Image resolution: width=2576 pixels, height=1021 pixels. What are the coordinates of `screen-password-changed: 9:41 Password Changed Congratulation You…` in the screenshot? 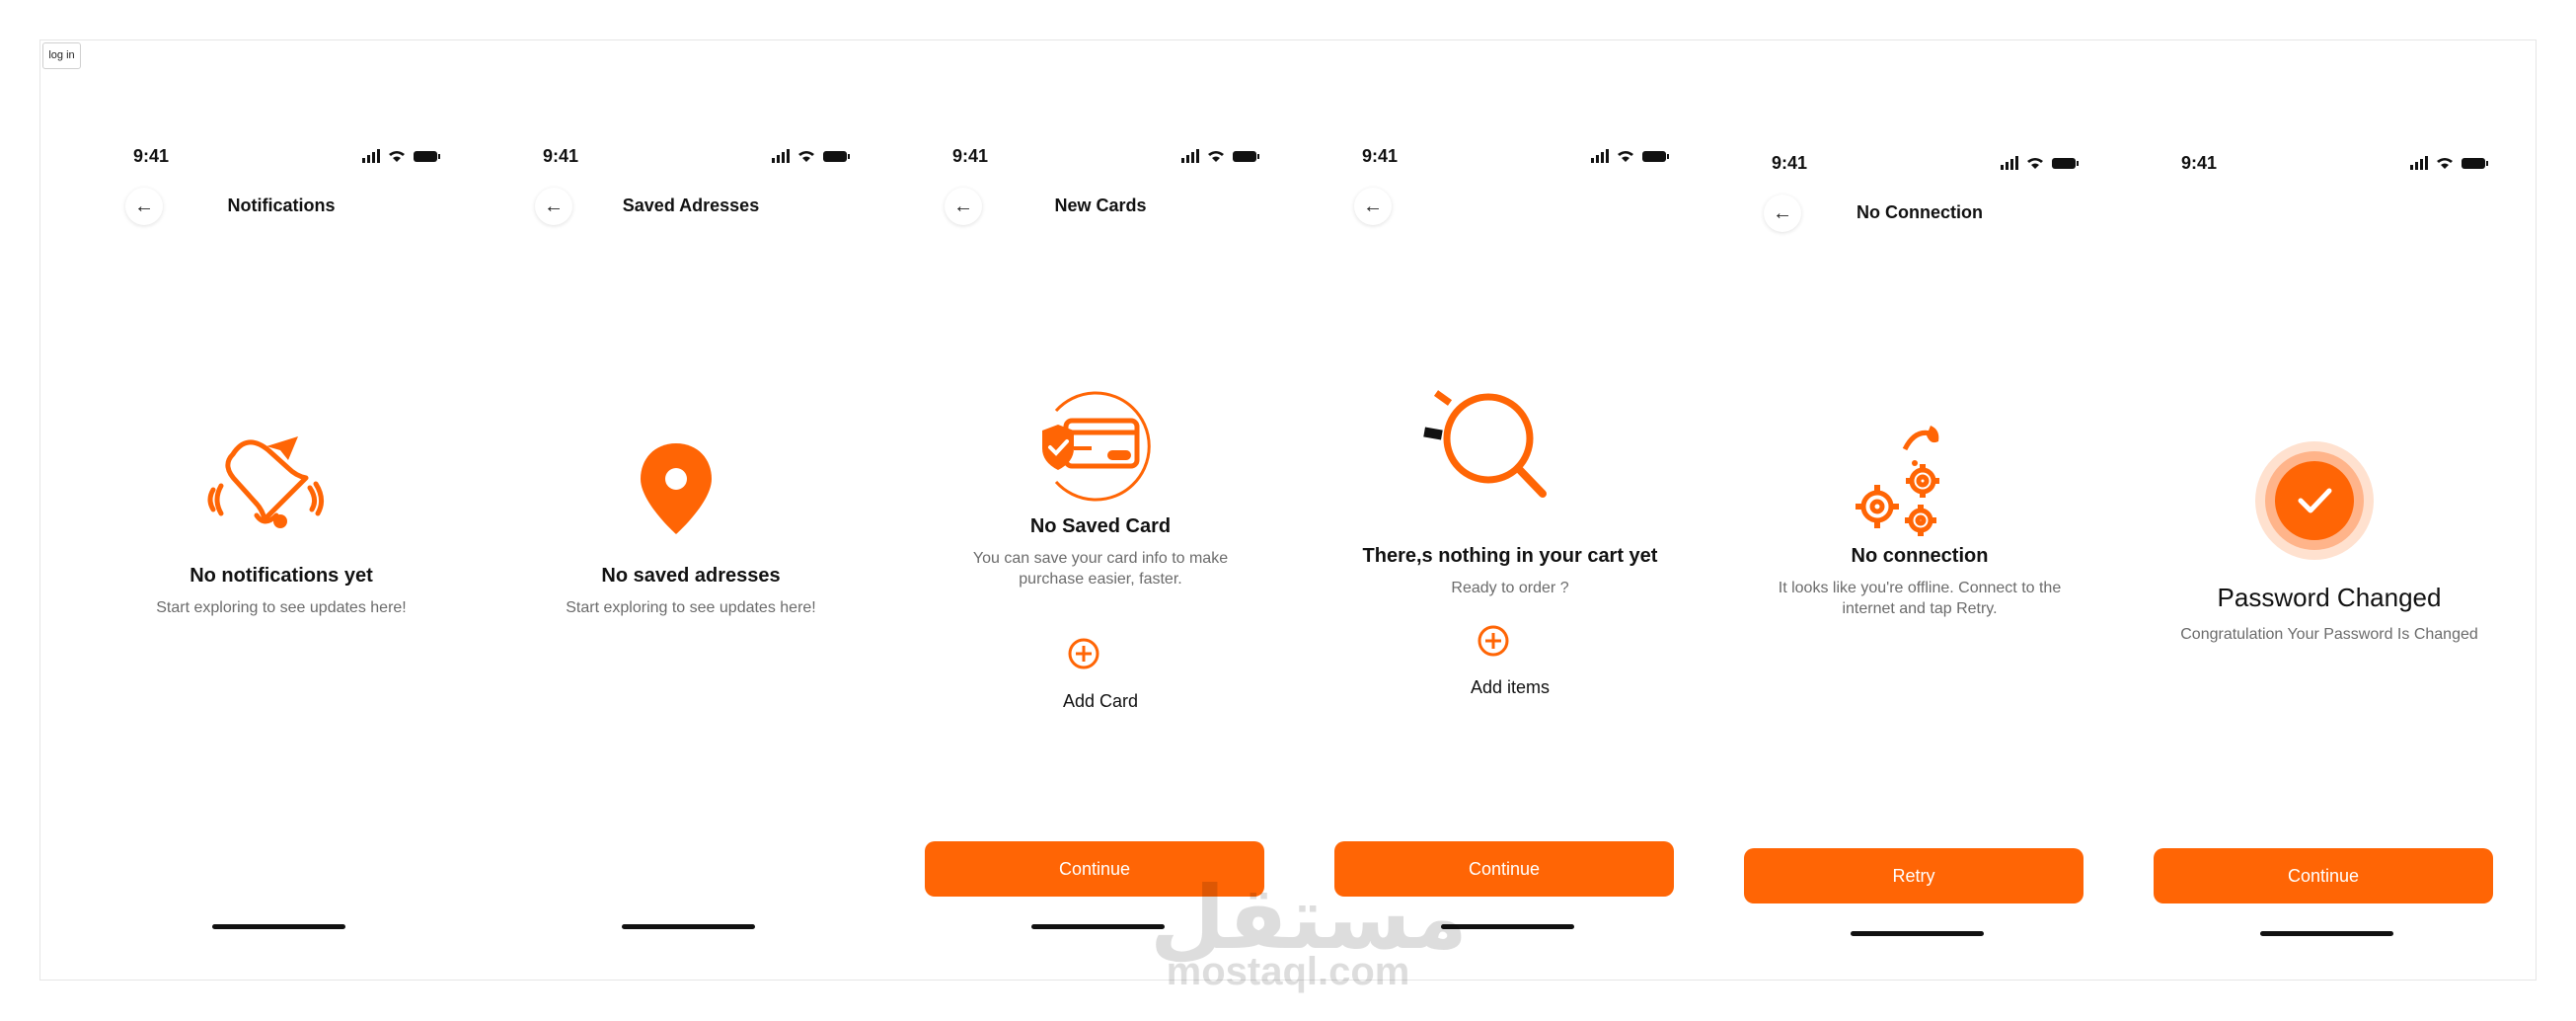 It's located at (2329, 560).